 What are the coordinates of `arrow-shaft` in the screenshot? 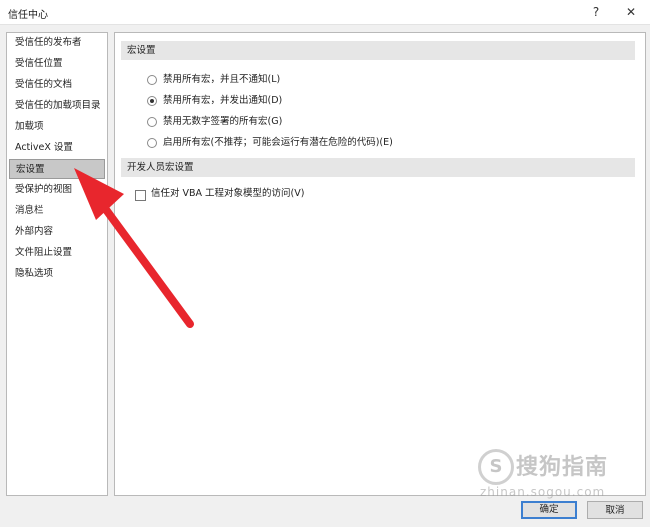 It's located at (143, 260).